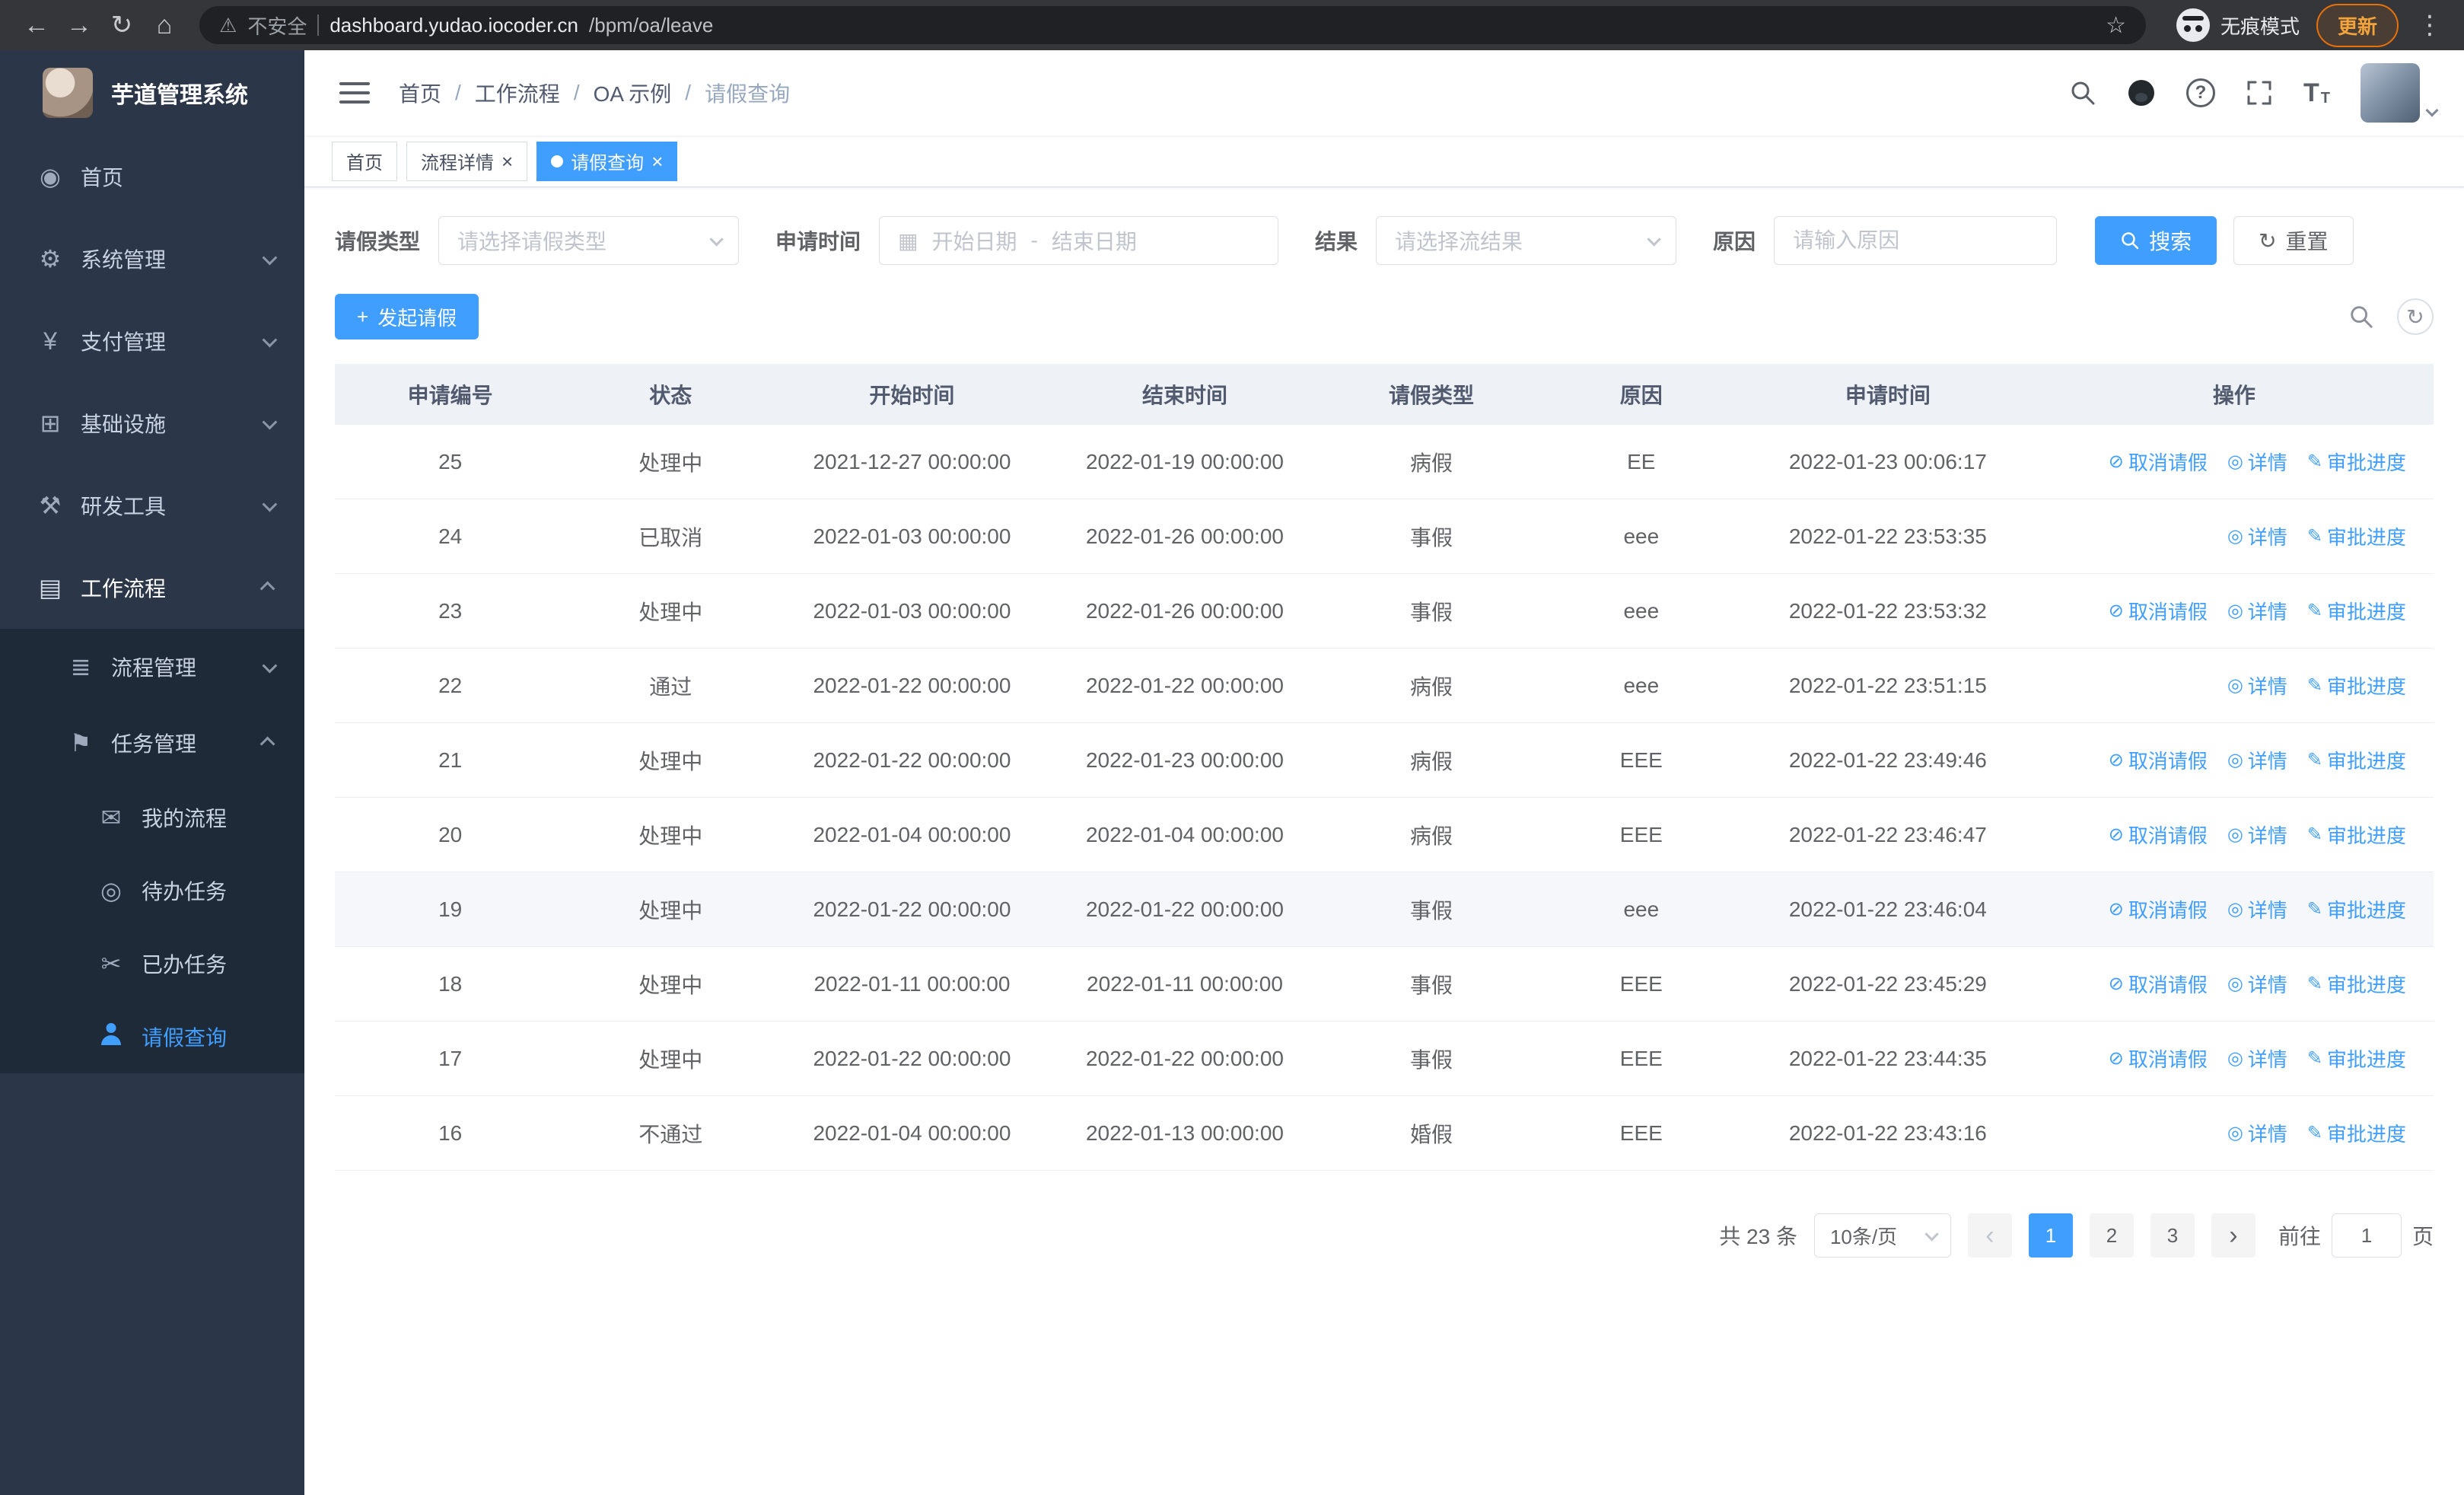 Image resolution: width=2464 pixels, height=1495 pixels. Describe the element at coordinates (420, 93) in the screenshot. I see `breadcrumb-item: 首页` at that location.